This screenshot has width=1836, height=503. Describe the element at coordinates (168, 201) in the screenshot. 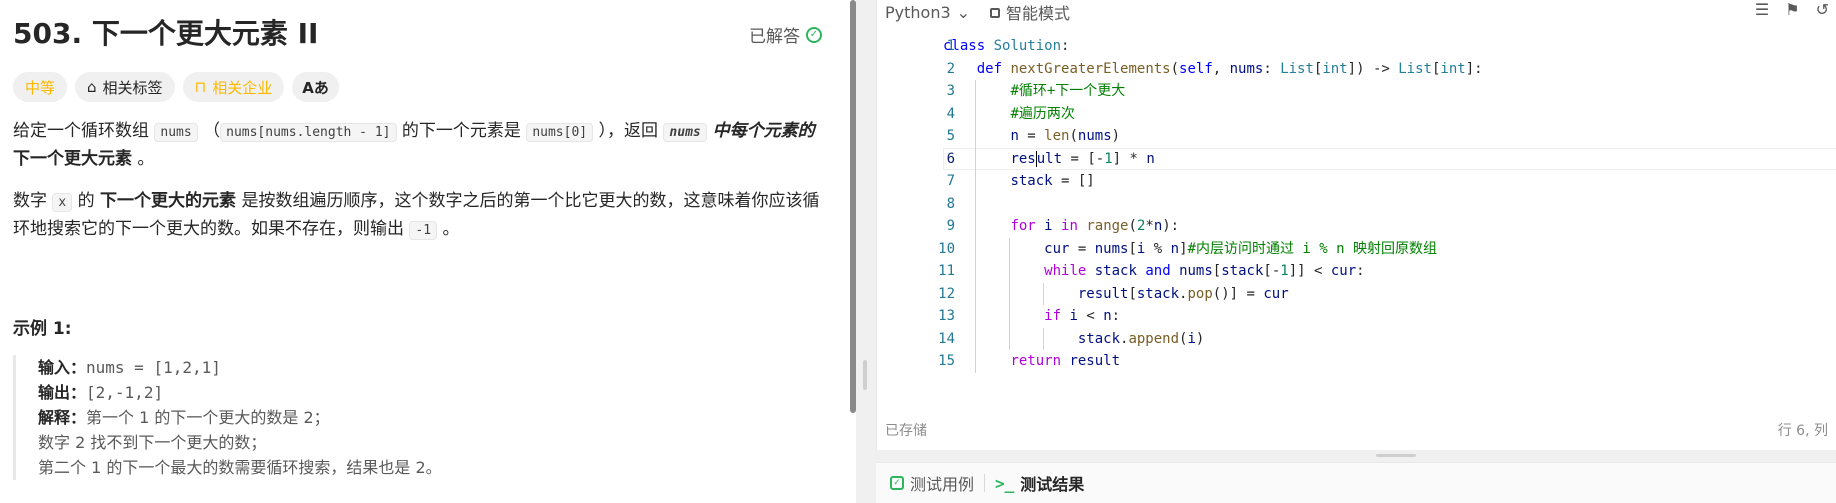

I see `emphasis: 下一个更大的元素` at that location.